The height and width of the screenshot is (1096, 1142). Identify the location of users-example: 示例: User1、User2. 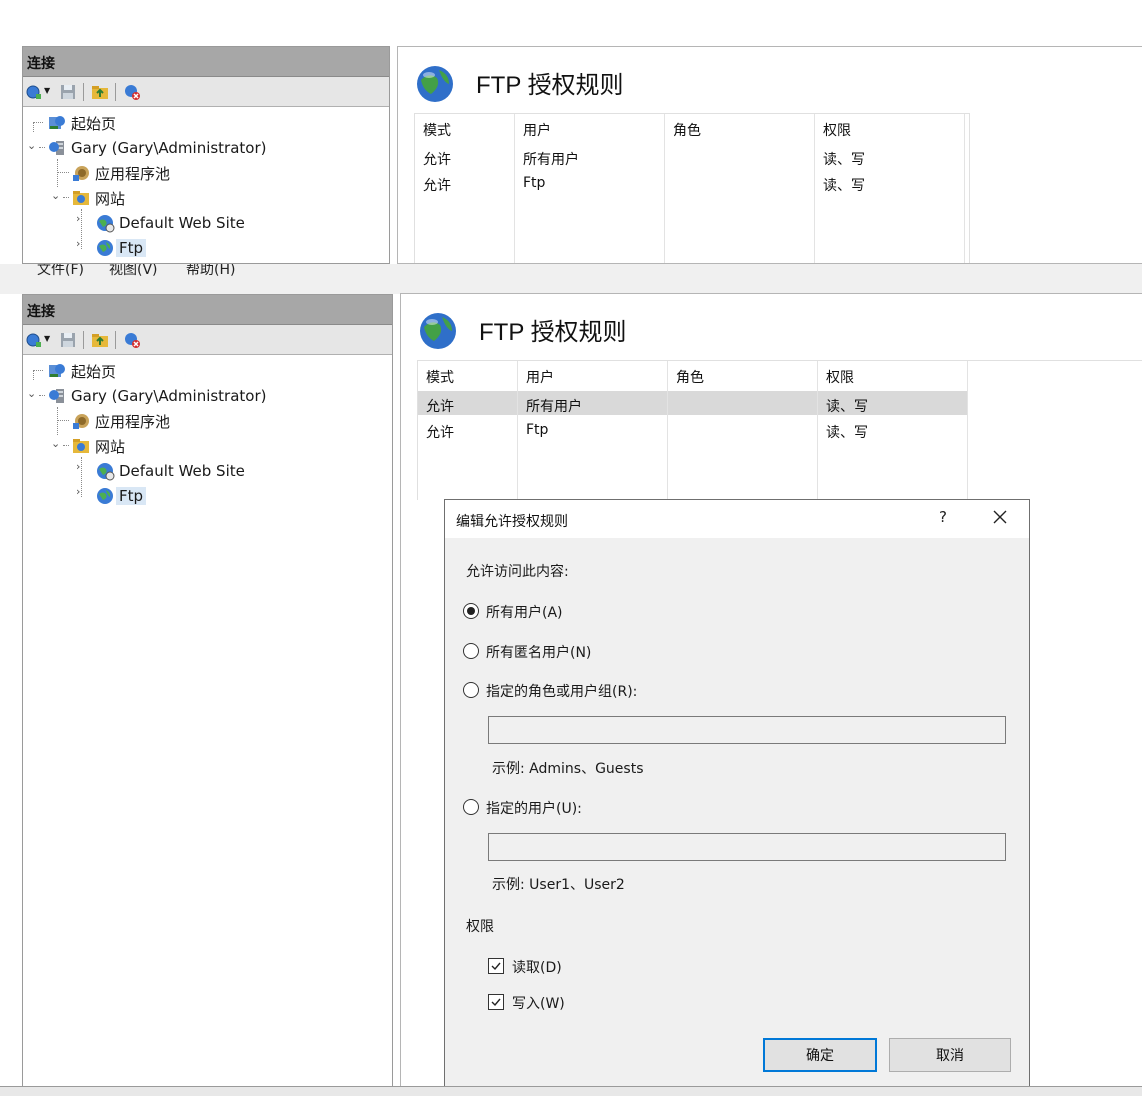
(558, 885).